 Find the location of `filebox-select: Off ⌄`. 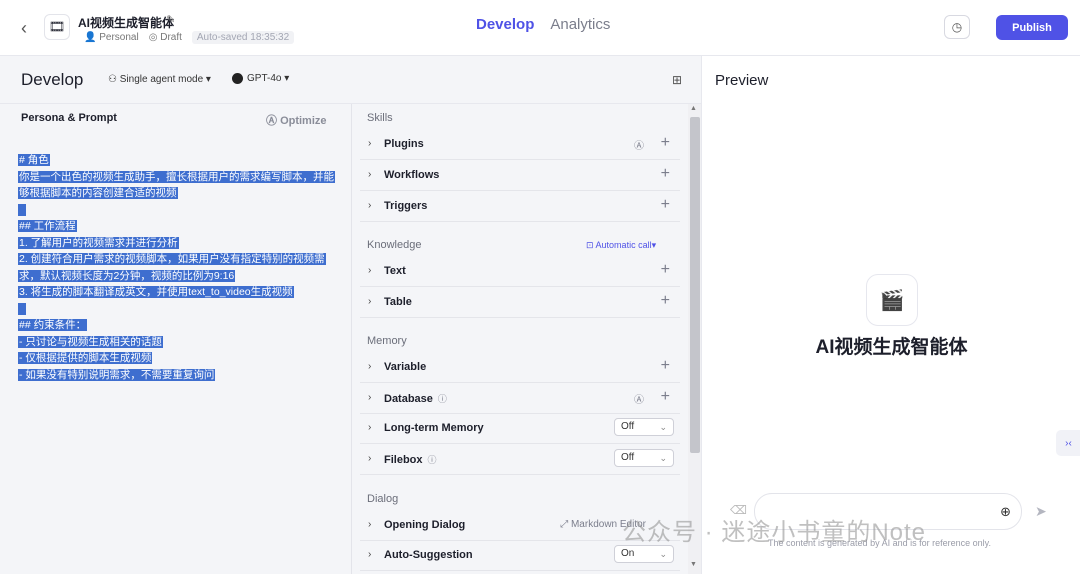

filebox-select: Off ⌄ is located at coordinates (644, 458).